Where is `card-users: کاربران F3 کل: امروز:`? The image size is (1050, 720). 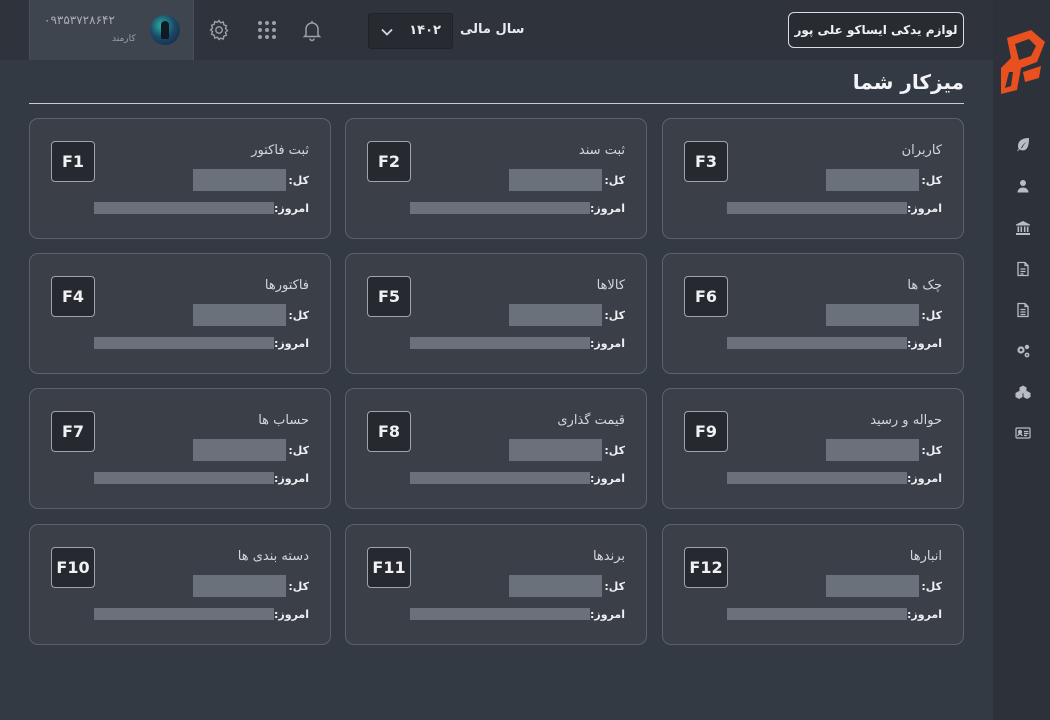 card-users: کاربران F3 کل: امروز: is located at coordinates (813, 178).